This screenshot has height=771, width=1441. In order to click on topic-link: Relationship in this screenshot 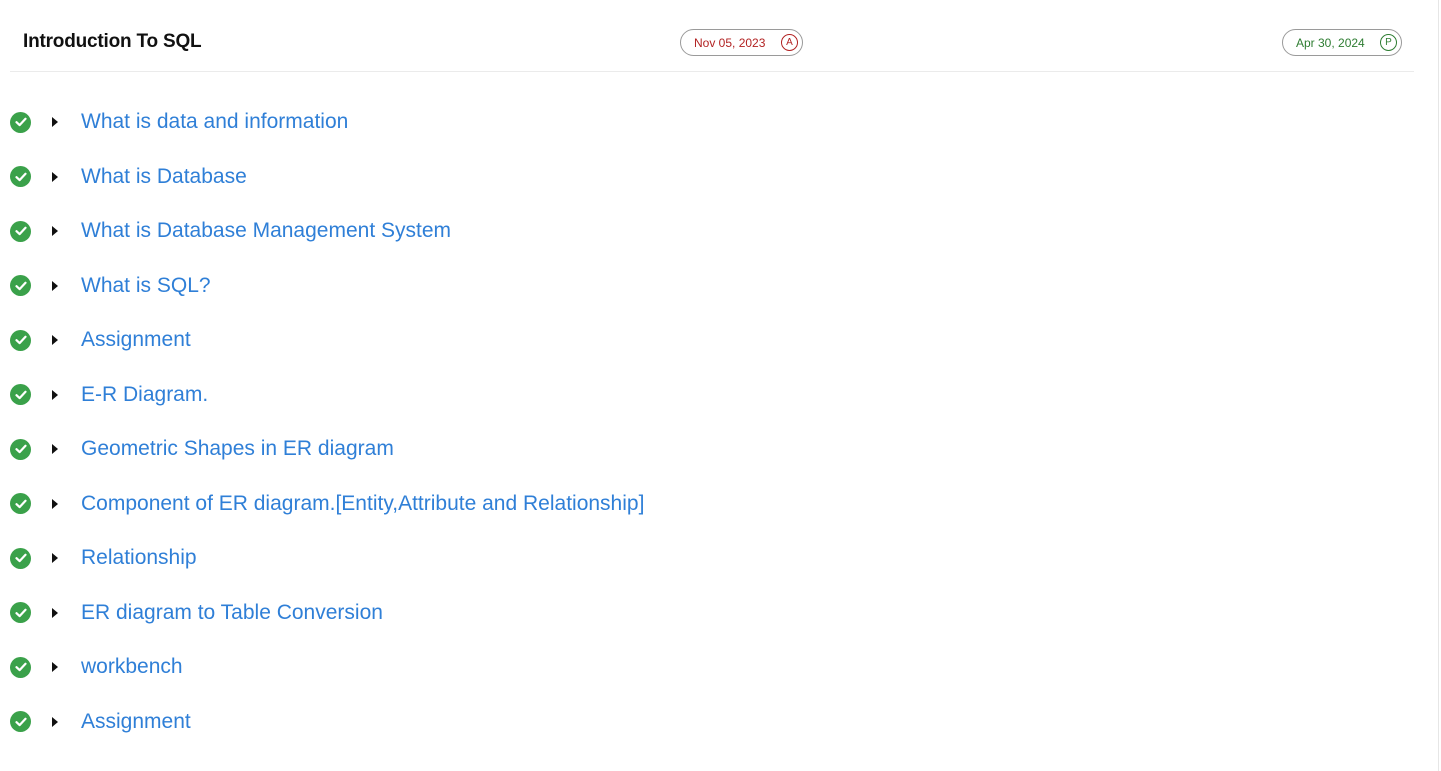, I will do `click(139, 558)`.